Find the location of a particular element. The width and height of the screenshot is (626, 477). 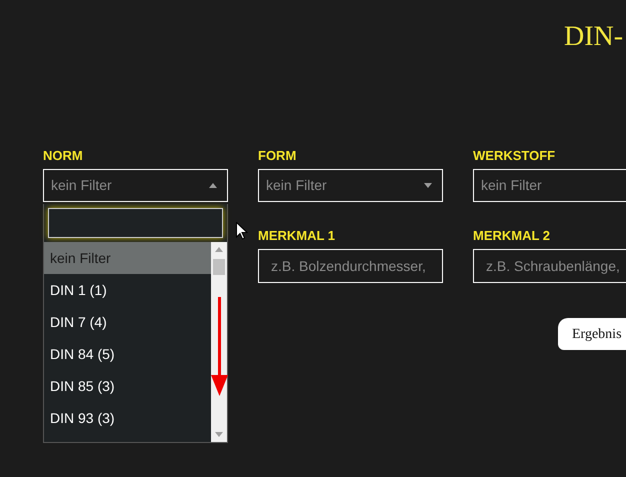

page-title: DIN- is located at coordinates (594, 37).